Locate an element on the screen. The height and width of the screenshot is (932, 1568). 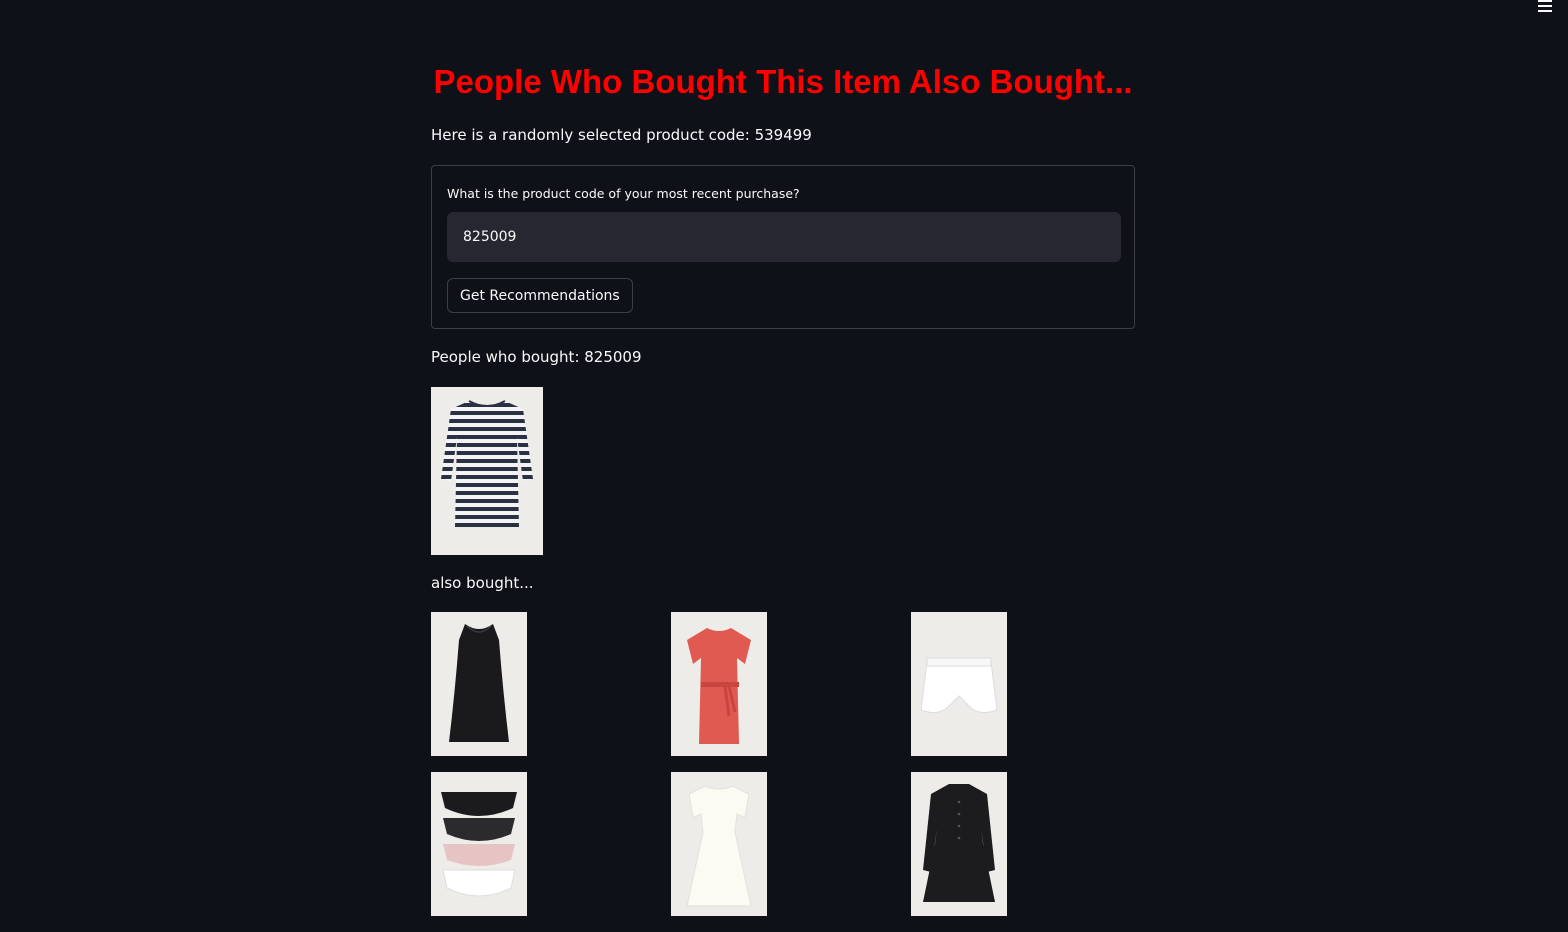
hamburger-menu-icon is located at coordinates (1545, 6).